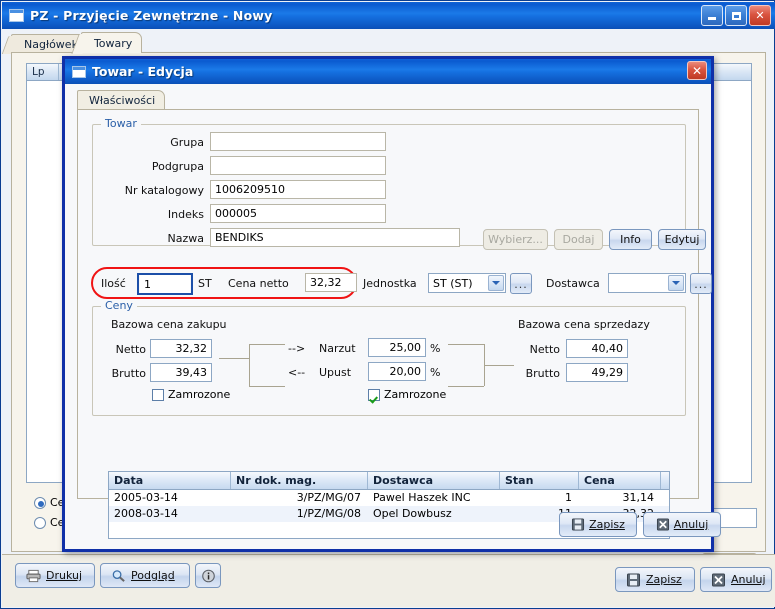  I want to click on input-upust: 20,00, so click(397, 371).